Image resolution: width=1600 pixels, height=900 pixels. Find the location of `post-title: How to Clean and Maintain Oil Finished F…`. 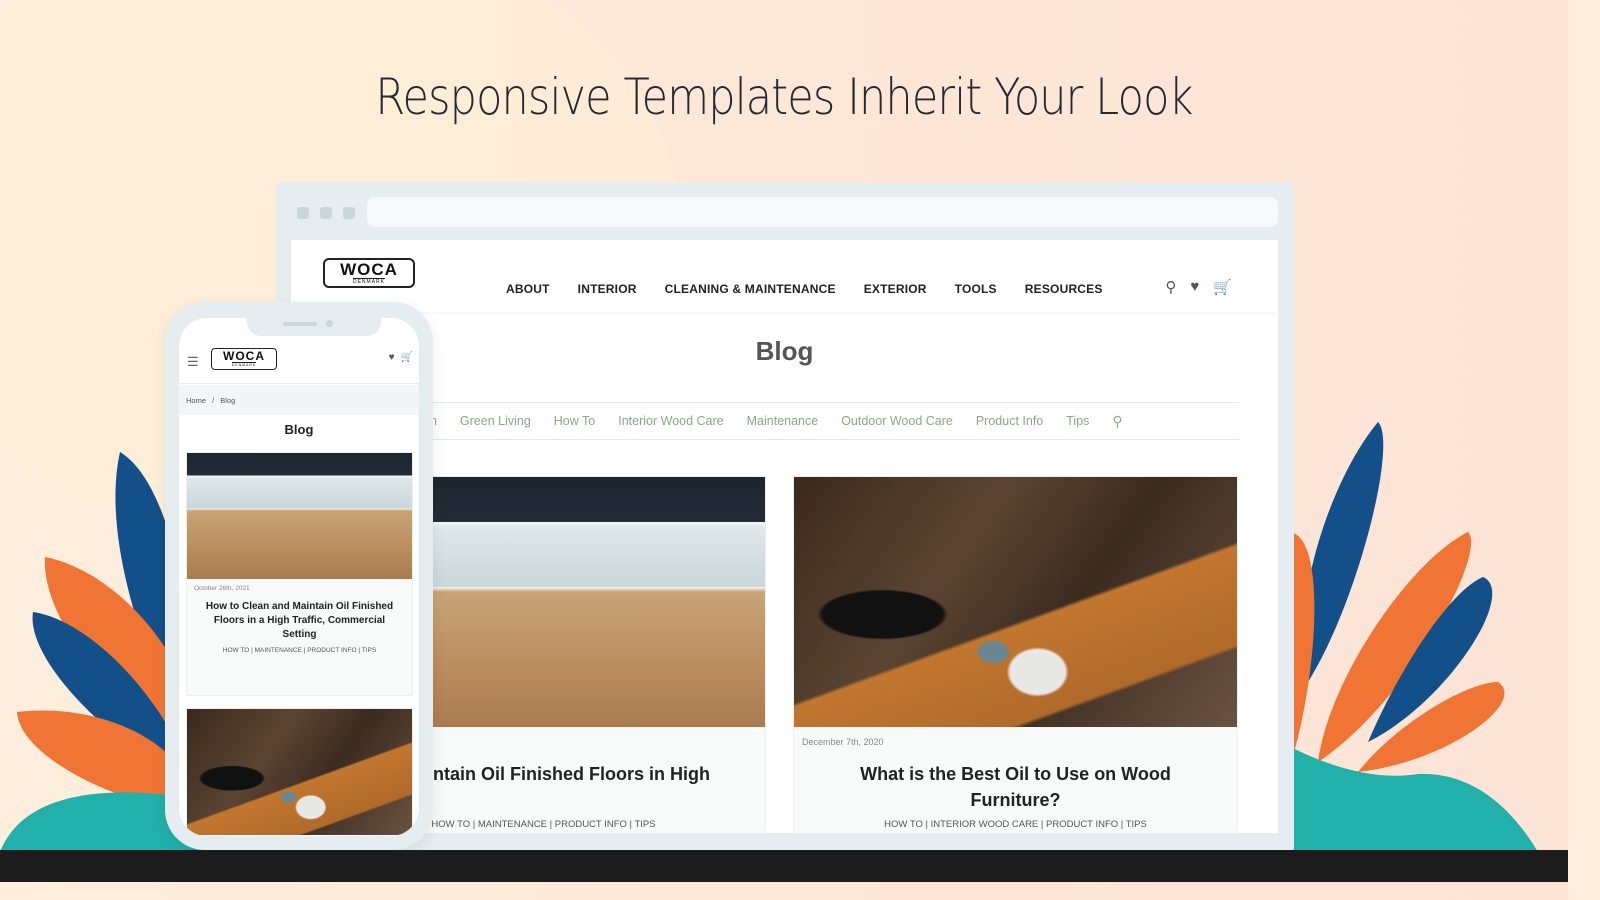

post-title: How to Clean and Maintain Oil Finished F… is located at coordinates (299, 621).